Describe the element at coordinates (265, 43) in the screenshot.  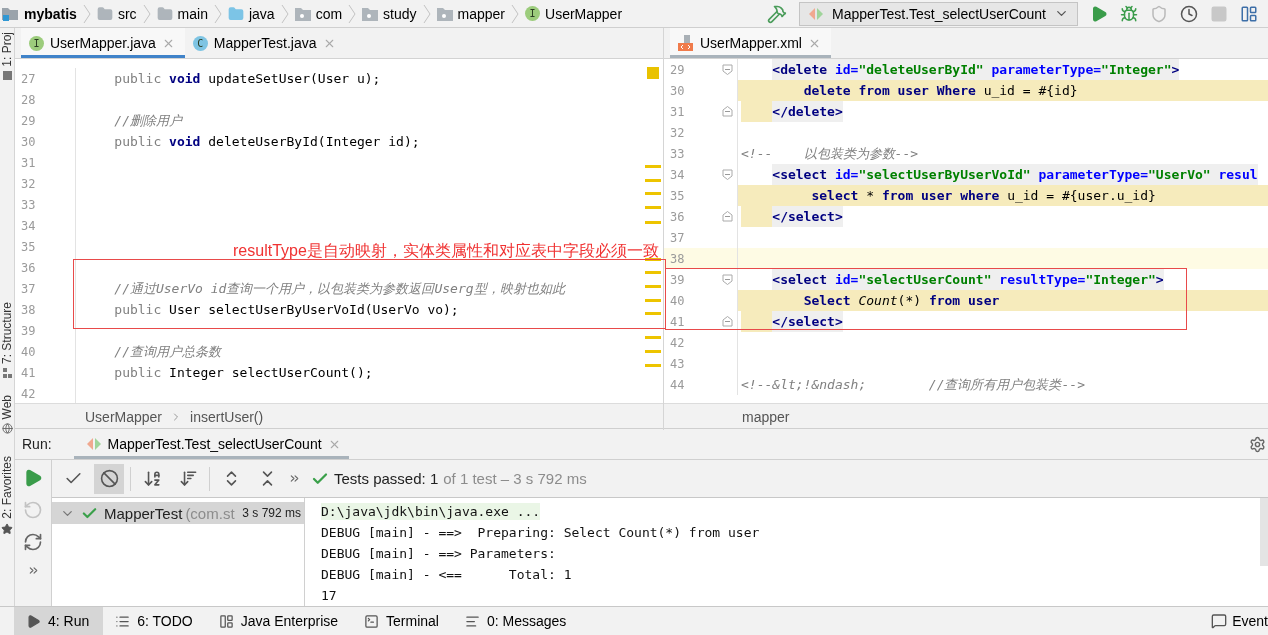
I see `editor-tab: C MapperTest.java` at that location.